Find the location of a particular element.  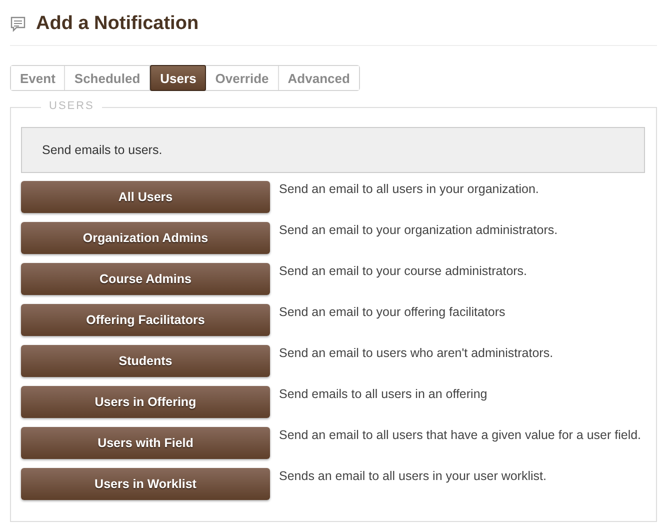

recipient-button: Organization Admins is located at coordinates (145, 238).